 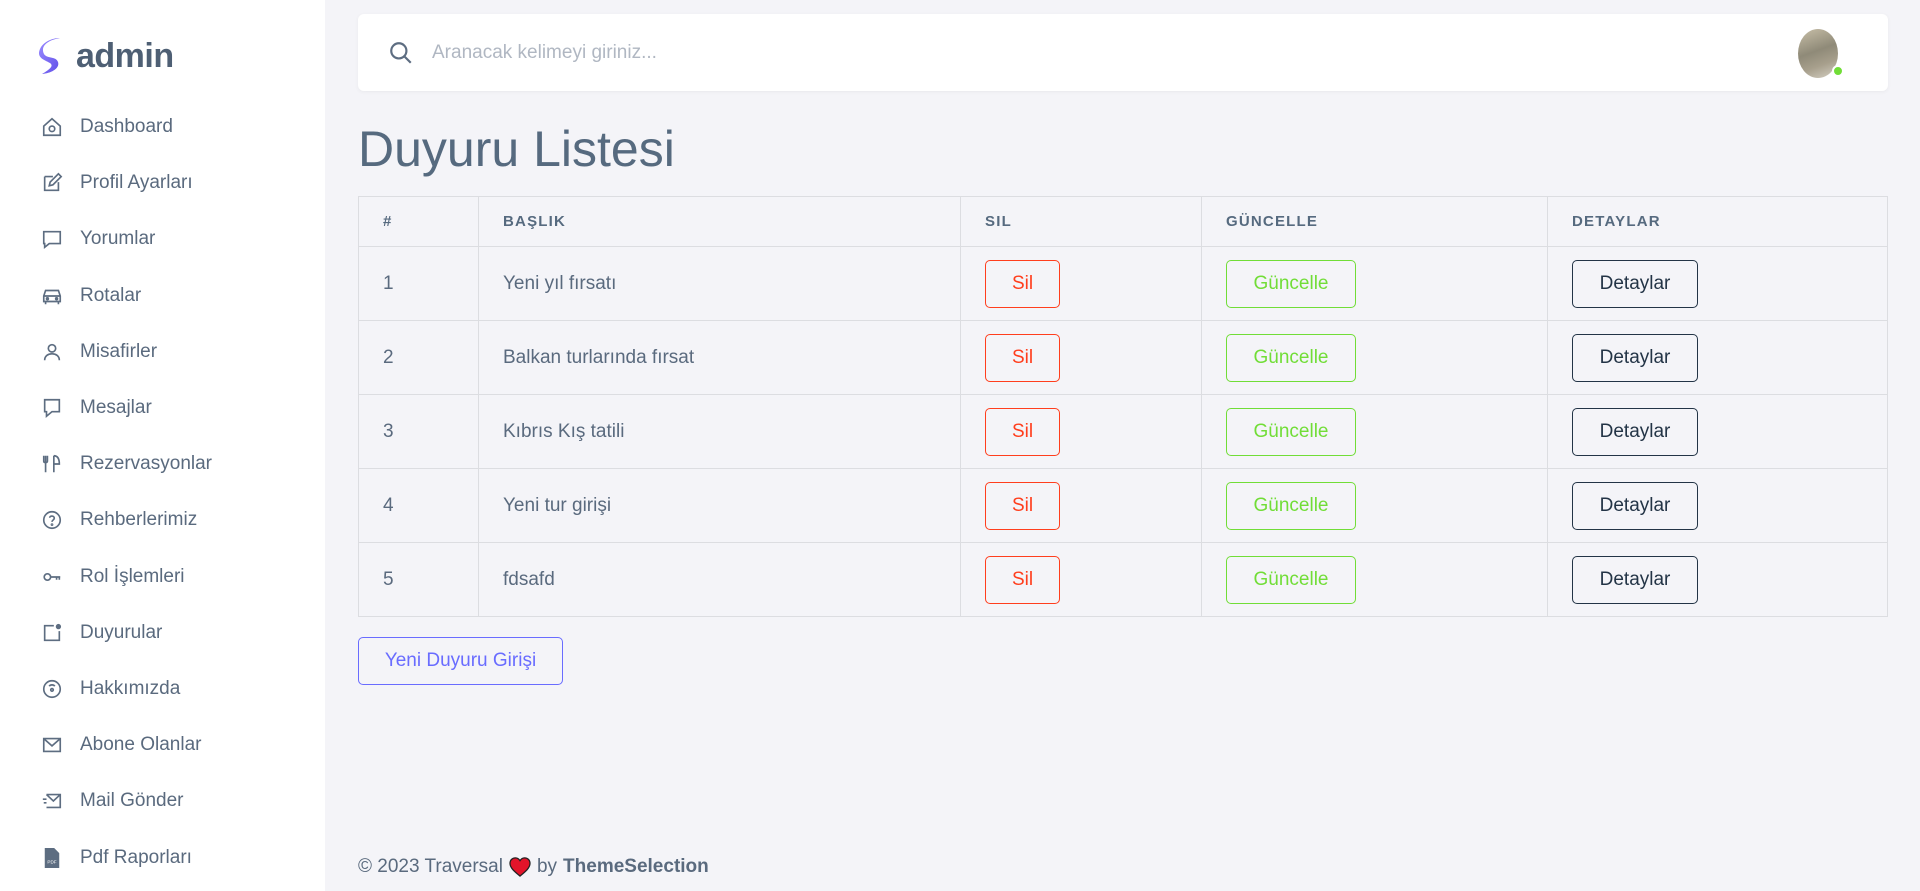 I want to click on sidebar-item-messages: Mesajlar, so click(x=162, y=408).